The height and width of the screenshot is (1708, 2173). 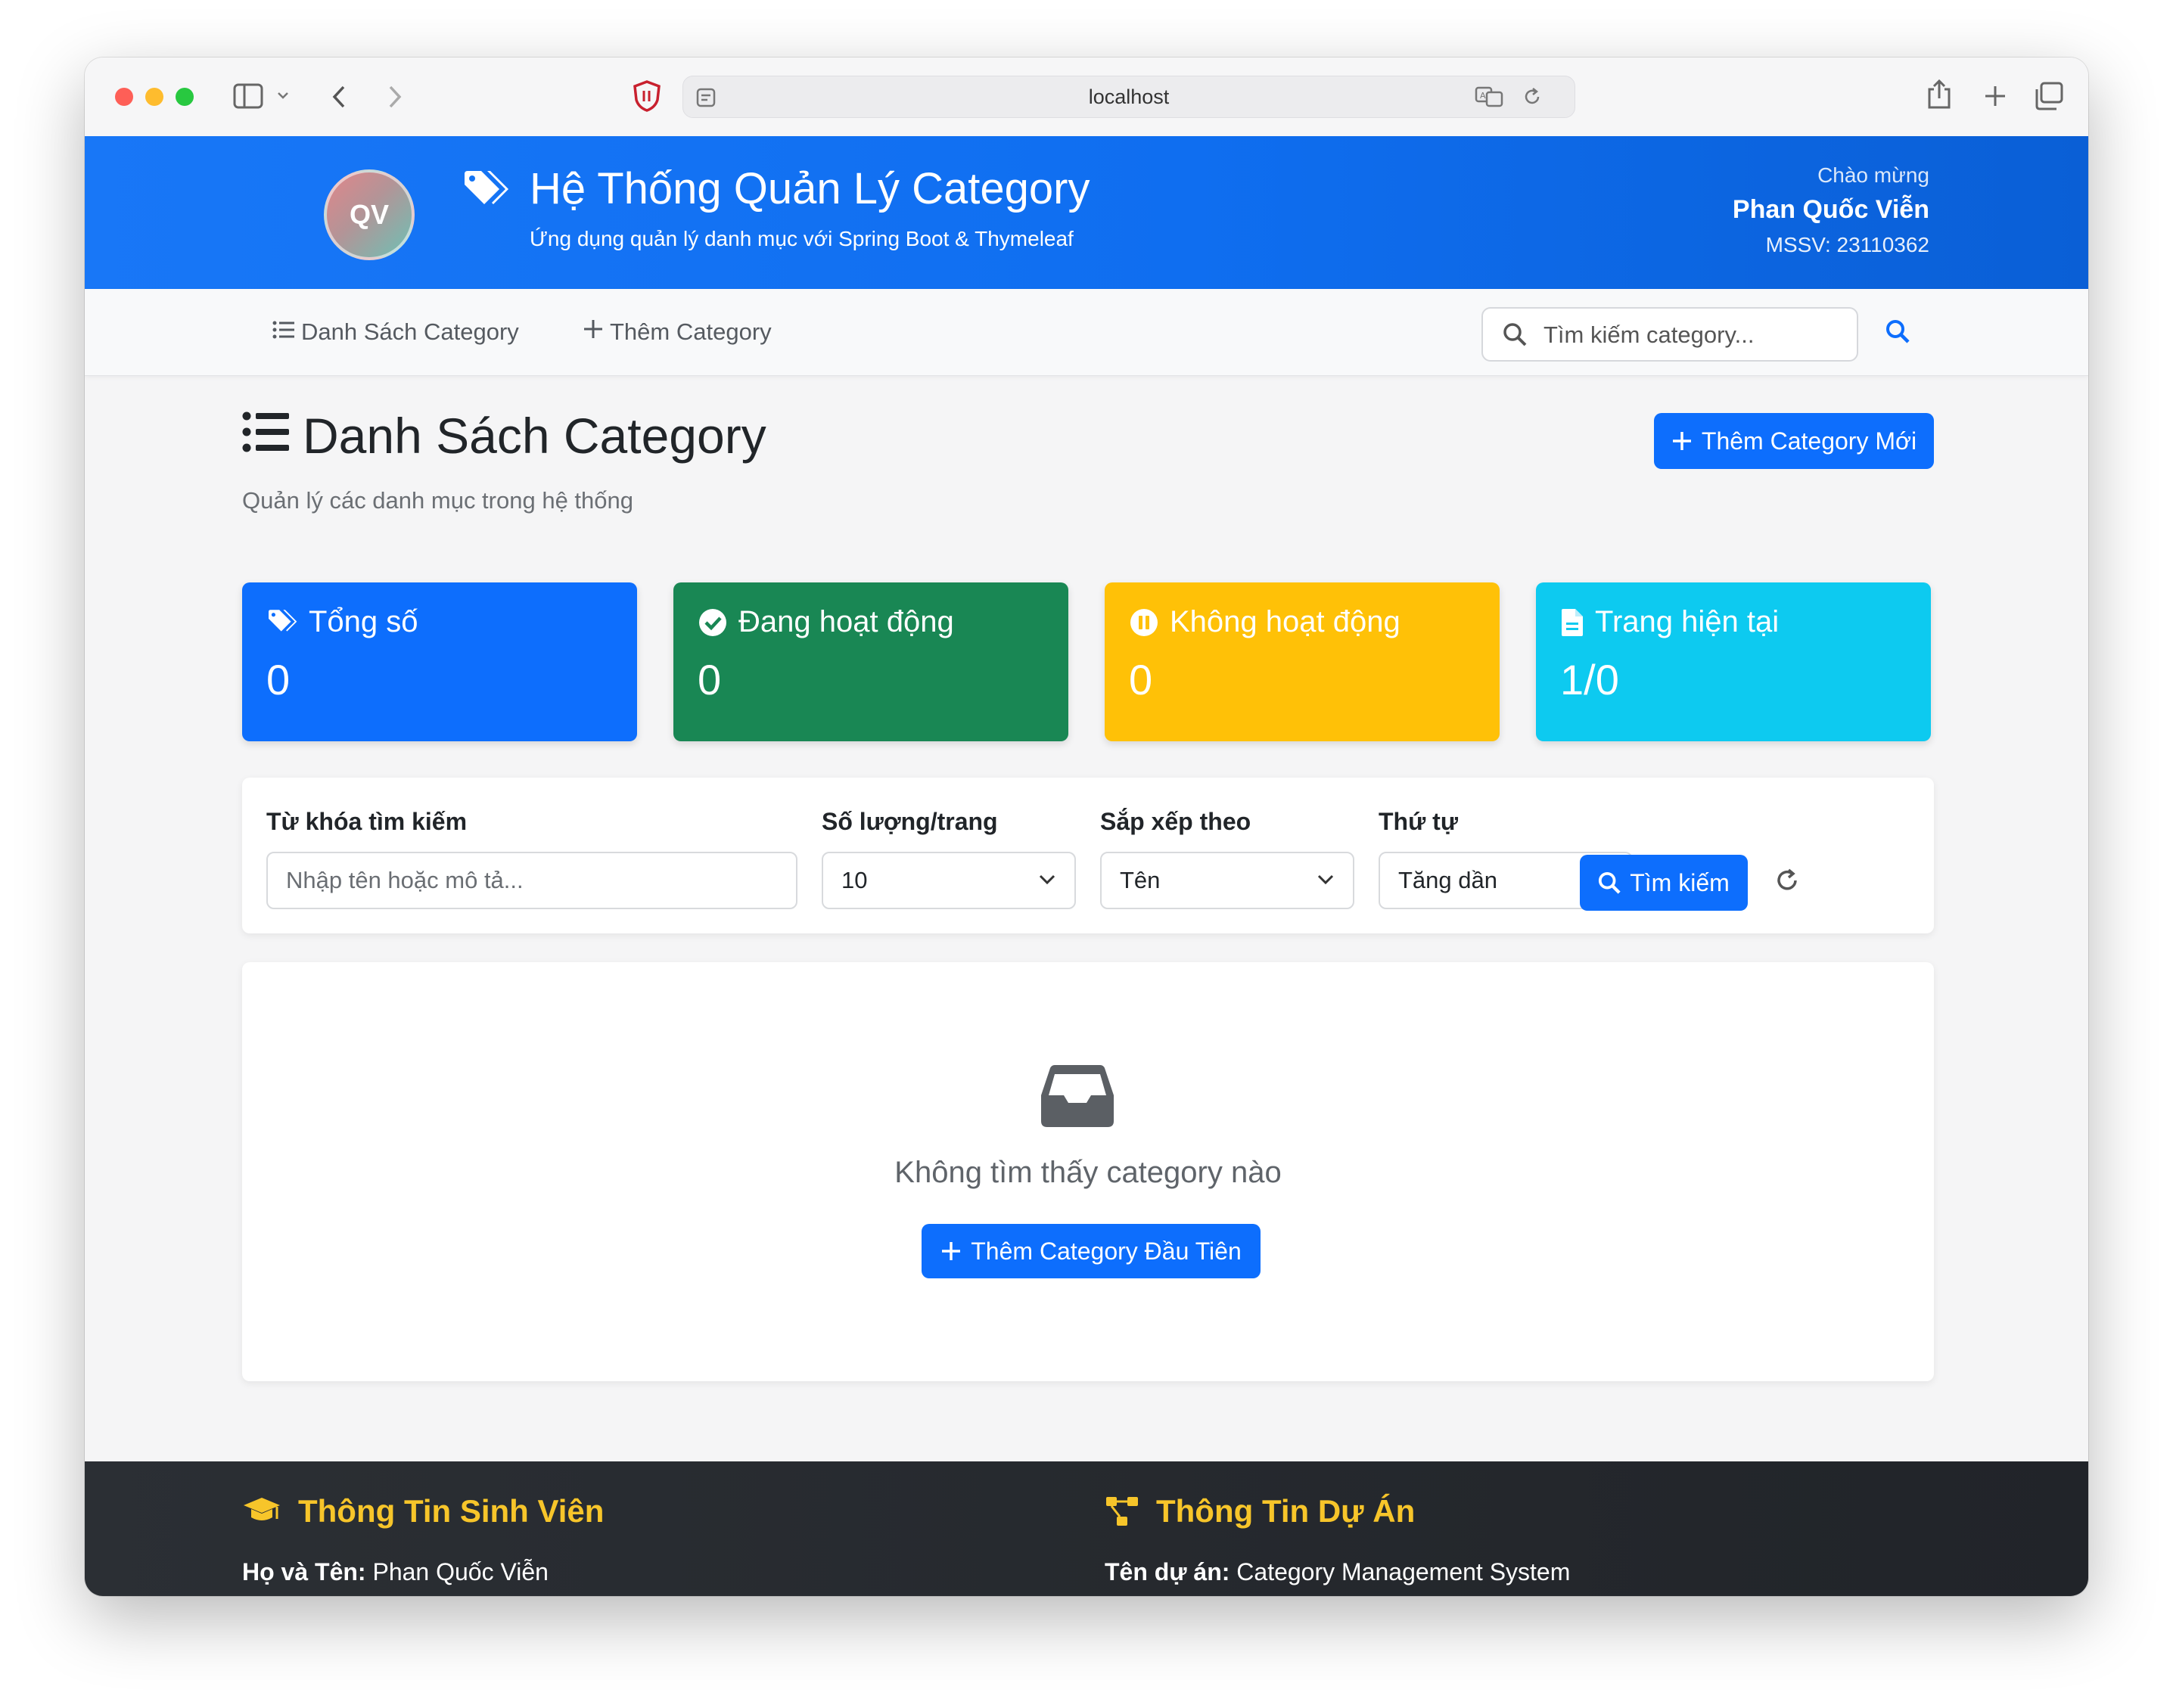 I want to click on svg-text: A, so click(x=1483, y=96).